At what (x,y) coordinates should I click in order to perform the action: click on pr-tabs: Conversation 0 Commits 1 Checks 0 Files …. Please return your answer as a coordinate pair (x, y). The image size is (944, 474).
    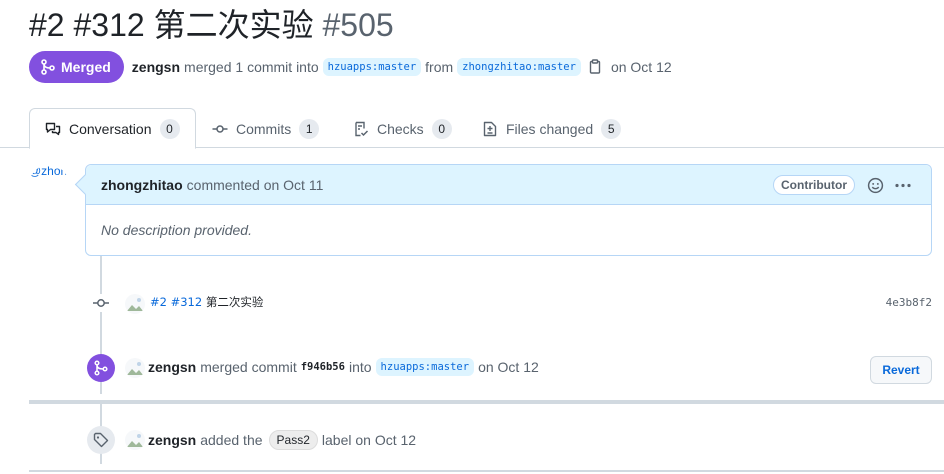
    Looking at the image, I should click on (472, 128).